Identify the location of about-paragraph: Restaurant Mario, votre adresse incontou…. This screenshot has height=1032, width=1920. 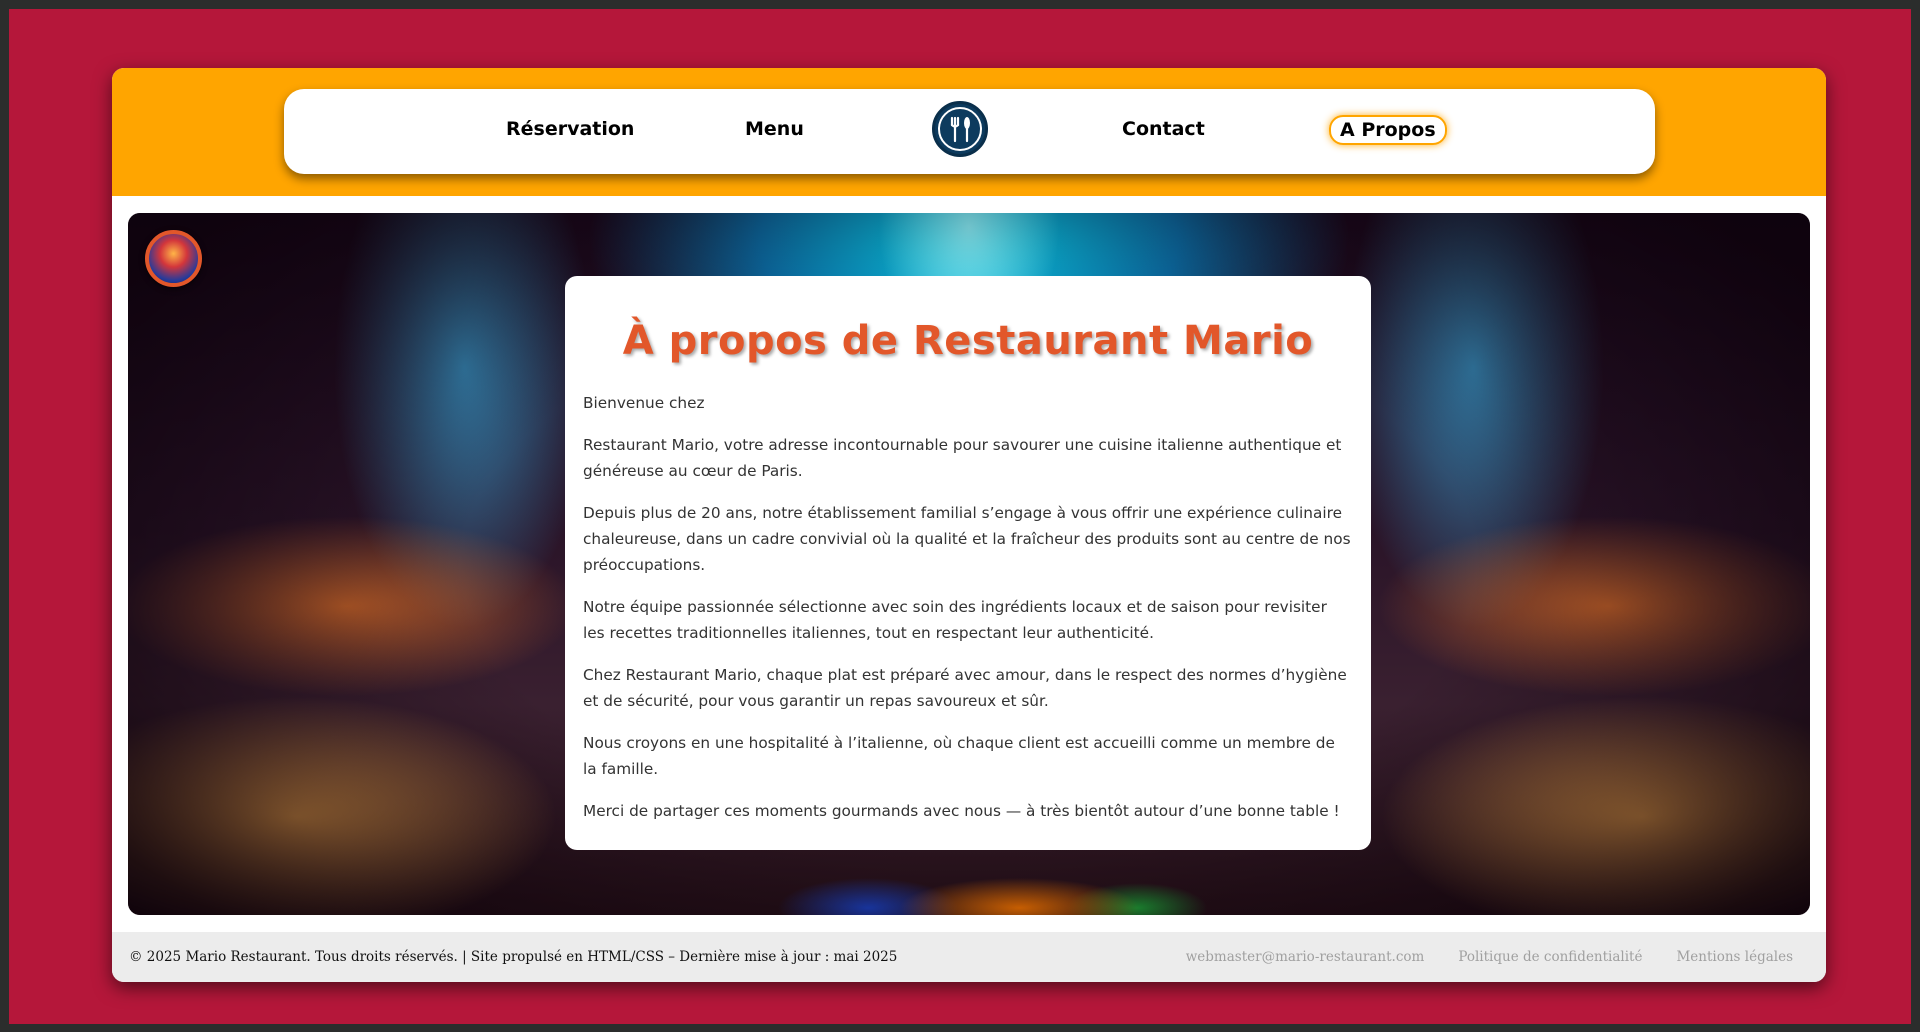
(962, 458).